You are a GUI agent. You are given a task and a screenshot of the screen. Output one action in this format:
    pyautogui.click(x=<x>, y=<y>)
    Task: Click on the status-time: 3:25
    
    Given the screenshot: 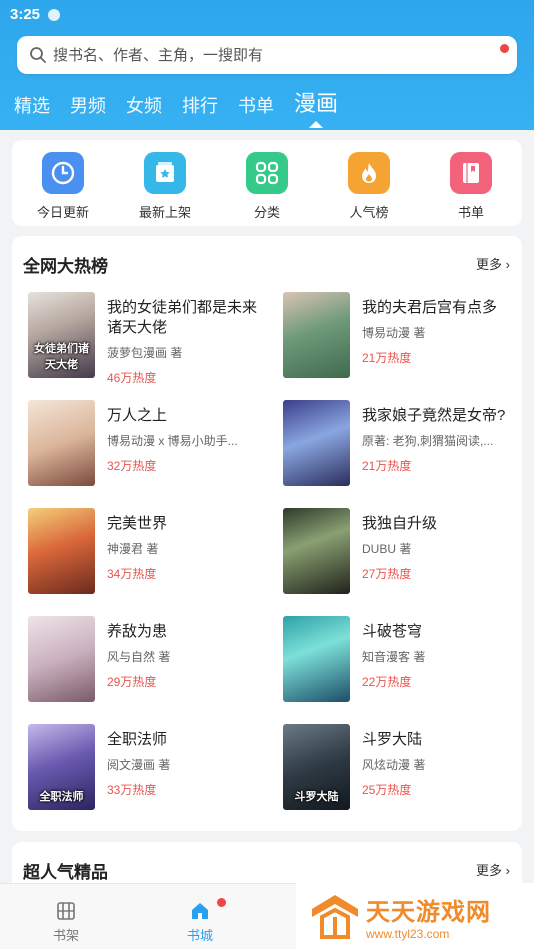 What is the action you would take?
    pyautogui.click(x=25, y=14)
    